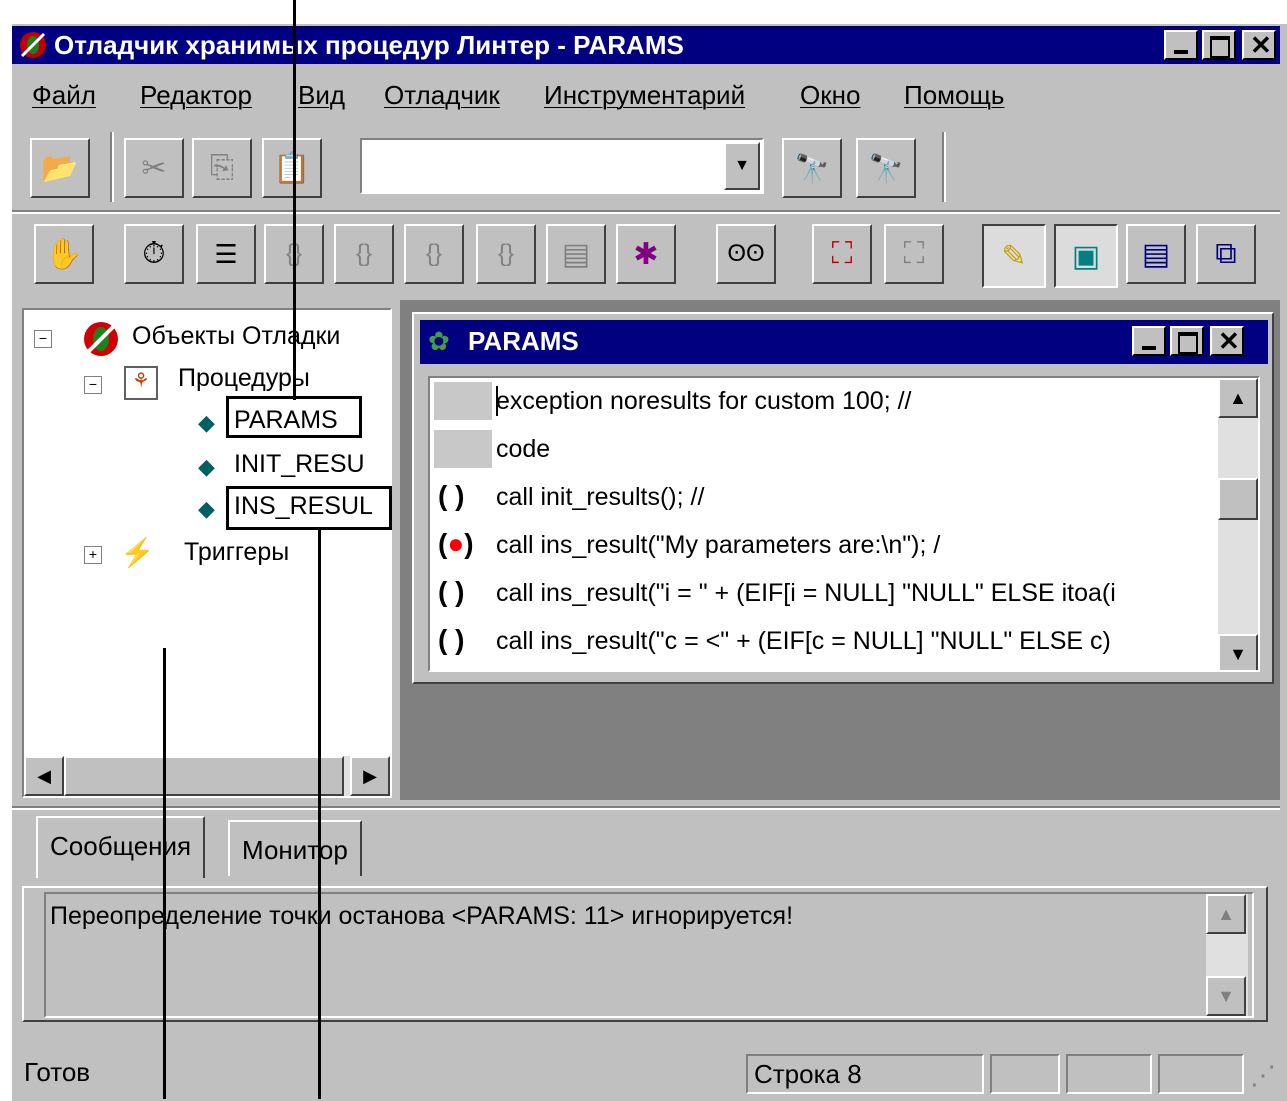  I want to click on call-stack-view-button: ▤, so click(1156, 254).